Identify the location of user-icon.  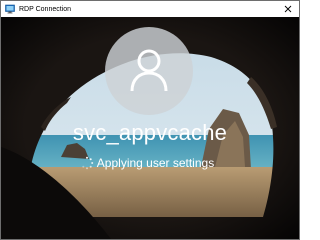
(149, 70).